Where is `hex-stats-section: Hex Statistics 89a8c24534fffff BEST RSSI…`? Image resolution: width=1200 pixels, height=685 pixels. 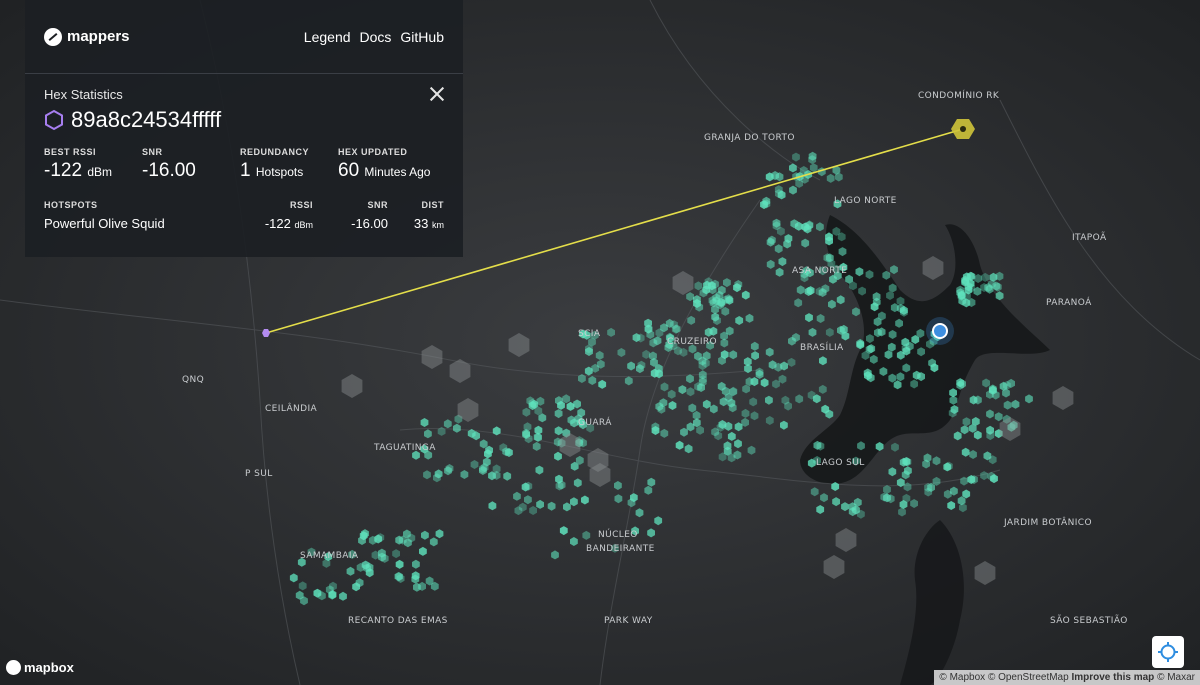 hex-stats-section: Hex Statistics 89a8c24534fffff BEST RSSI… is located at coordinates (244, 152).